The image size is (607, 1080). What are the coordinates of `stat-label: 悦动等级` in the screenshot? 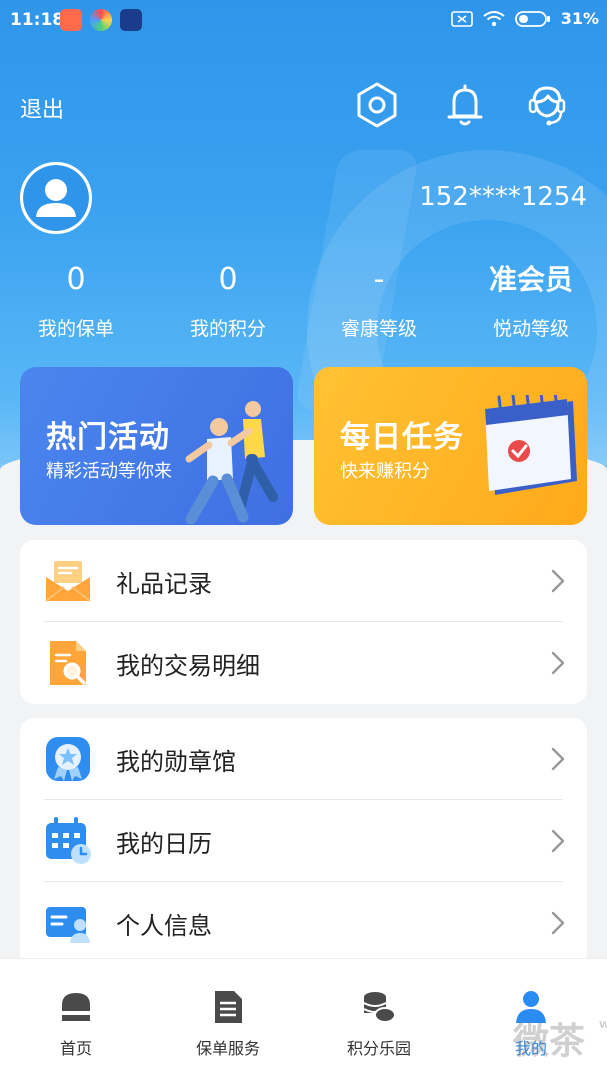 It's located at (530, 329).